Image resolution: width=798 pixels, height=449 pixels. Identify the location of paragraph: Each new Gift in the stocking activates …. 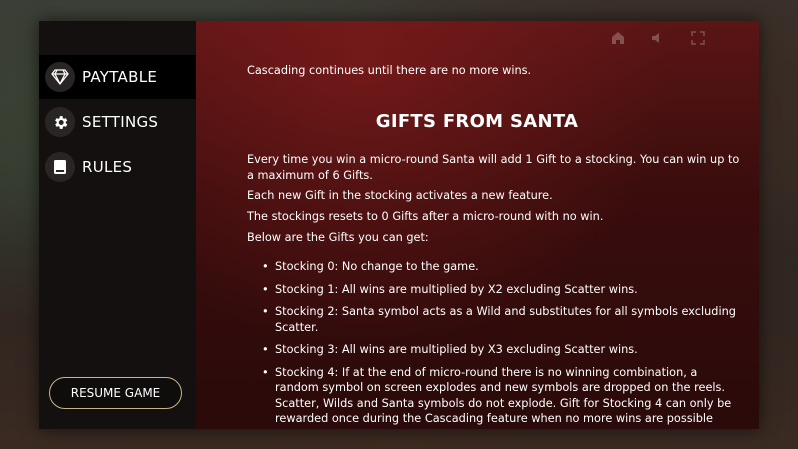
(400, 195).